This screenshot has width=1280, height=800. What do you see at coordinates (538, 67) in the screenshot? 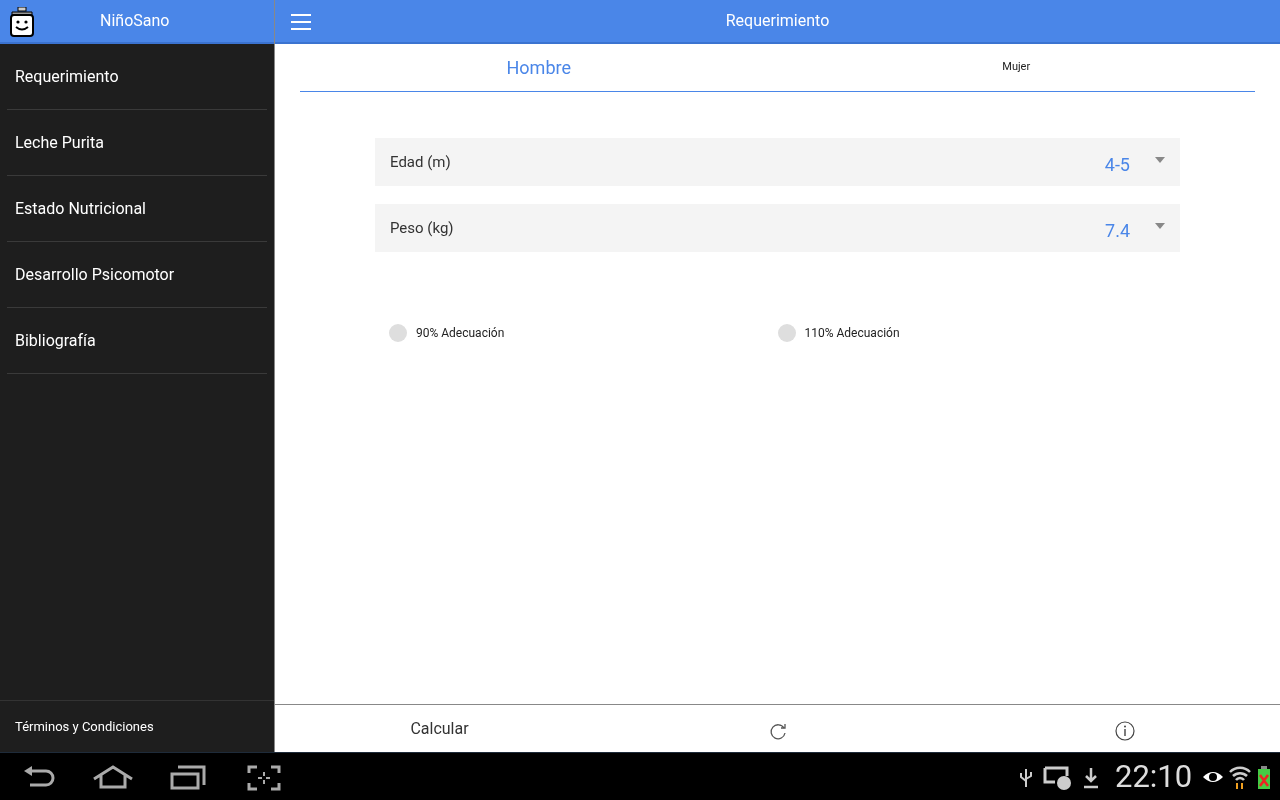
I see `gender-tab: Hombre` at bounding box center [538, 67].